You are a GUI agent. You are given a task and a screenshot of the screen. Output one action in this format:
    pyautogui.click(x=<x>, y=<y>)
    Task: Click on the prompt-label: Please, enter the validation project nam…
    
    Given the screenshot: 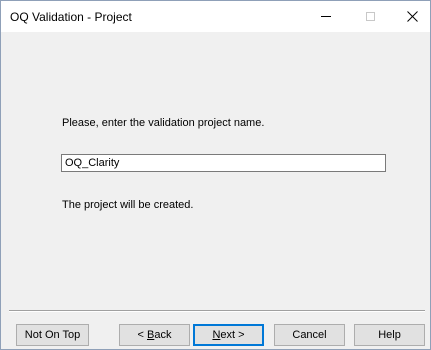 What is the action you would take?
    pyautogui.click(x=163, y=123)
    